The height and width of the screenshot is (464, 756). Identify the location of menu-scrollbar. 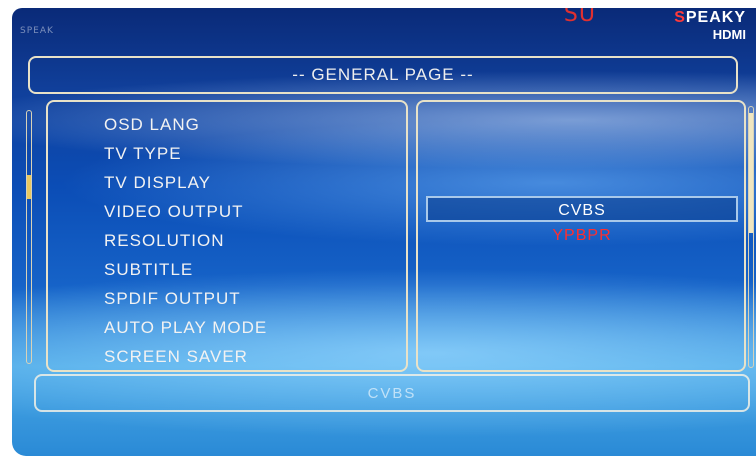
(29, 237).